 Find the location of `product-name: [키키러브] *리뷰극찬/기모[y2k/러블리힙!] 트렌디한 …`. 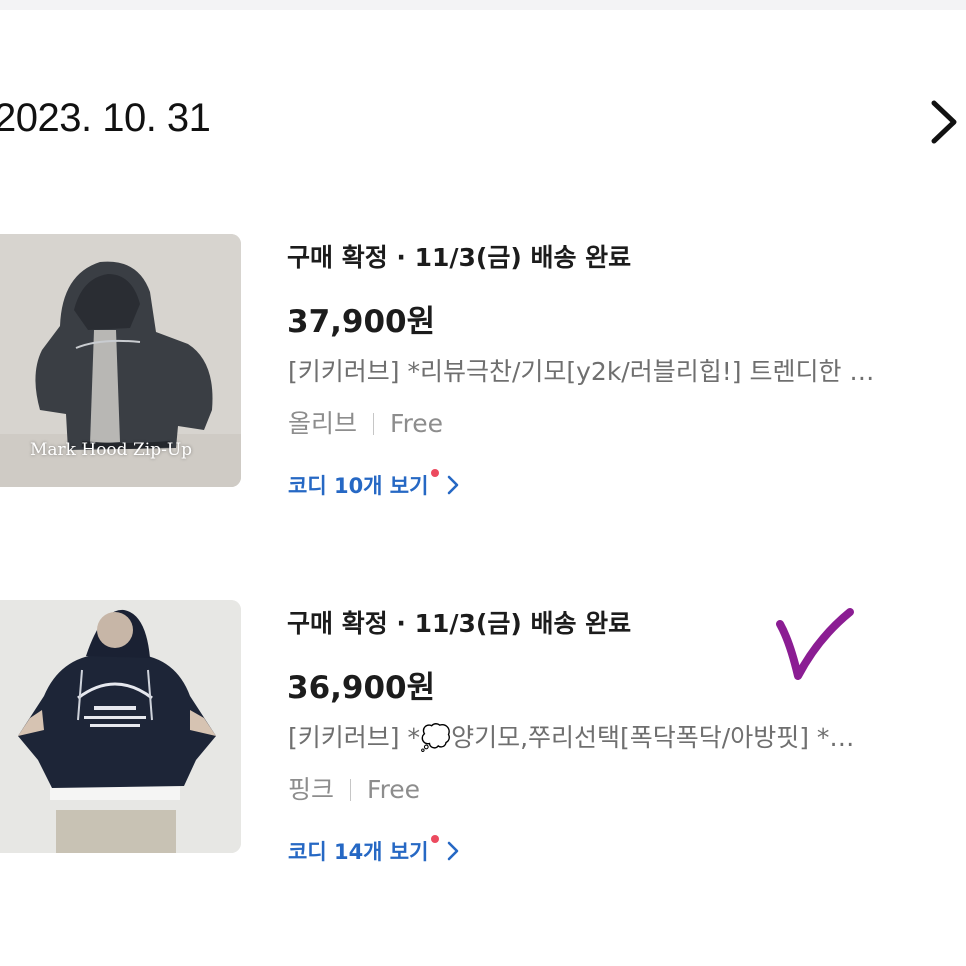

product-name: [키키러브] *리뷰극찬/기모[y2k/러블리힙!] 트렌디한 … is located at coordinates (608, 370).